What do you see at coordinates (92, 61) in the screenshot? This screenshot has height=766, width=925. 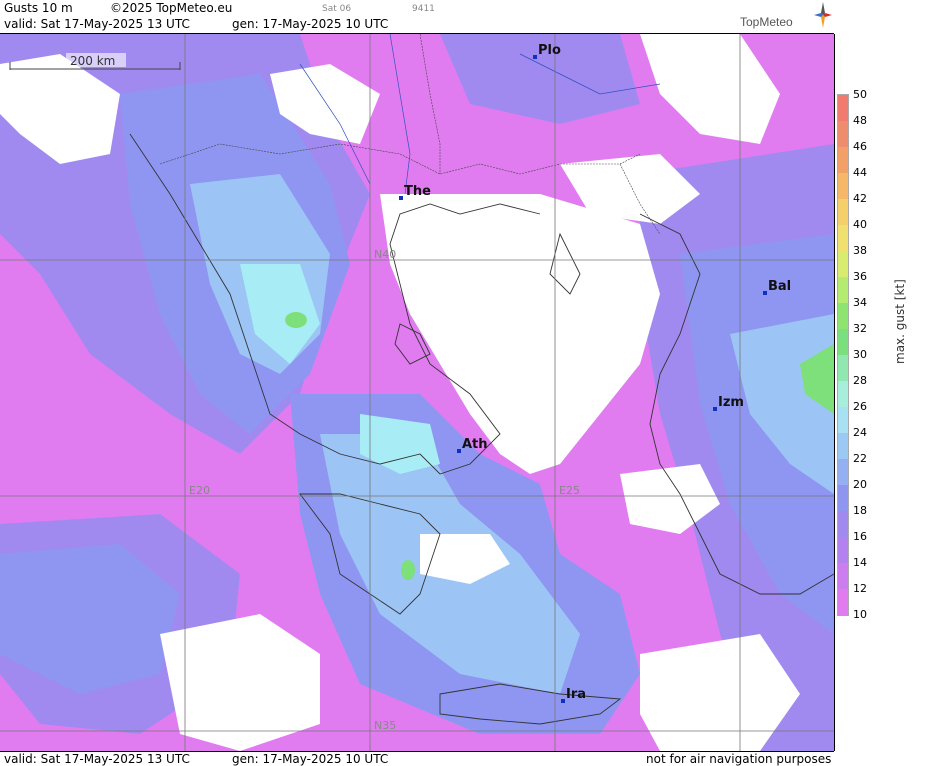 I see `scale-label: 200 km` at bounding box center [92, 61].